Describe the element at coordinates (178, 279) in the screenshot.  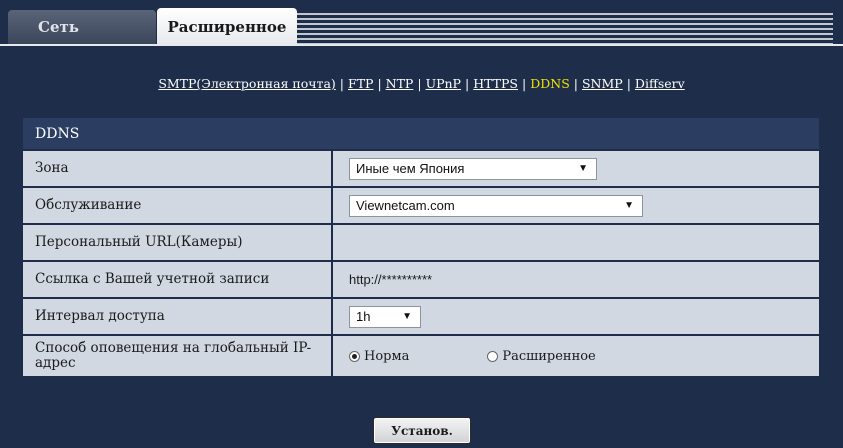
I see `account-link-label: Ссылка с Вашей учетной записи` at that location.